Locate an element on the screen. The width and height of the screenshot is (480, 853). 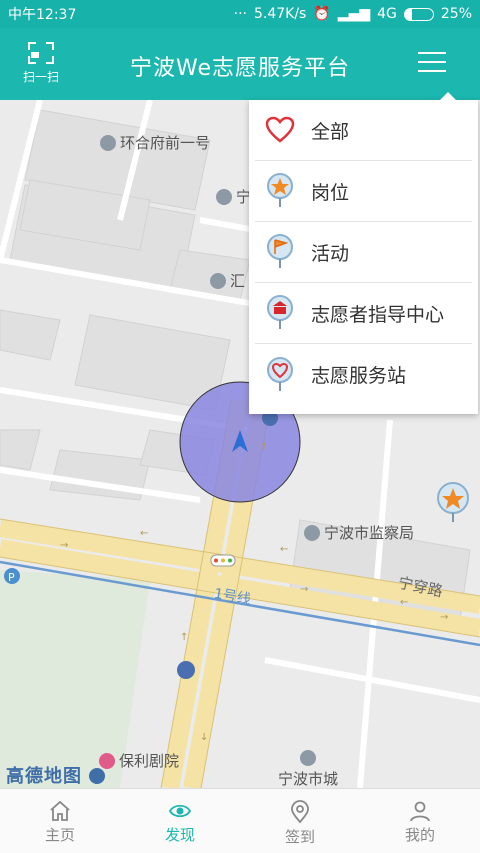
star-pin-icon is located at coordinates (280, 191).